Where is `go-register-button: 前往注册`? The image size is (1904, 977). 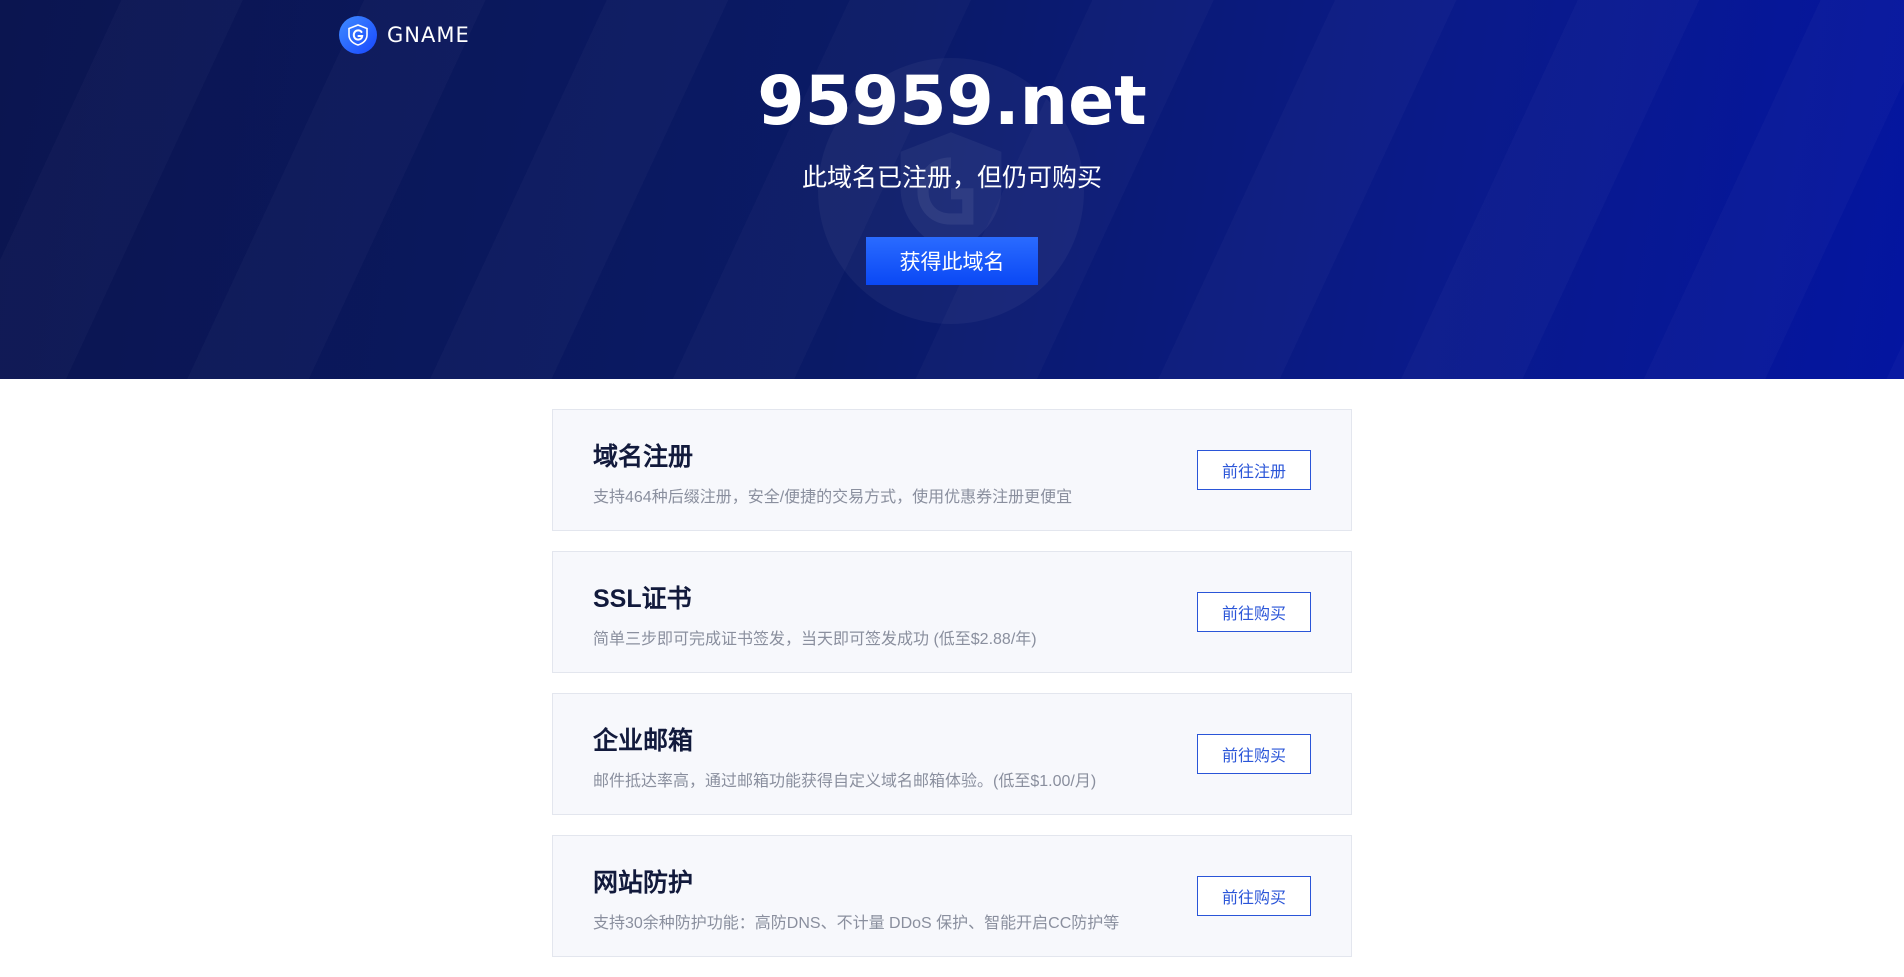 go-register-button: 前往注册 is located at coordinates (1254, 470).